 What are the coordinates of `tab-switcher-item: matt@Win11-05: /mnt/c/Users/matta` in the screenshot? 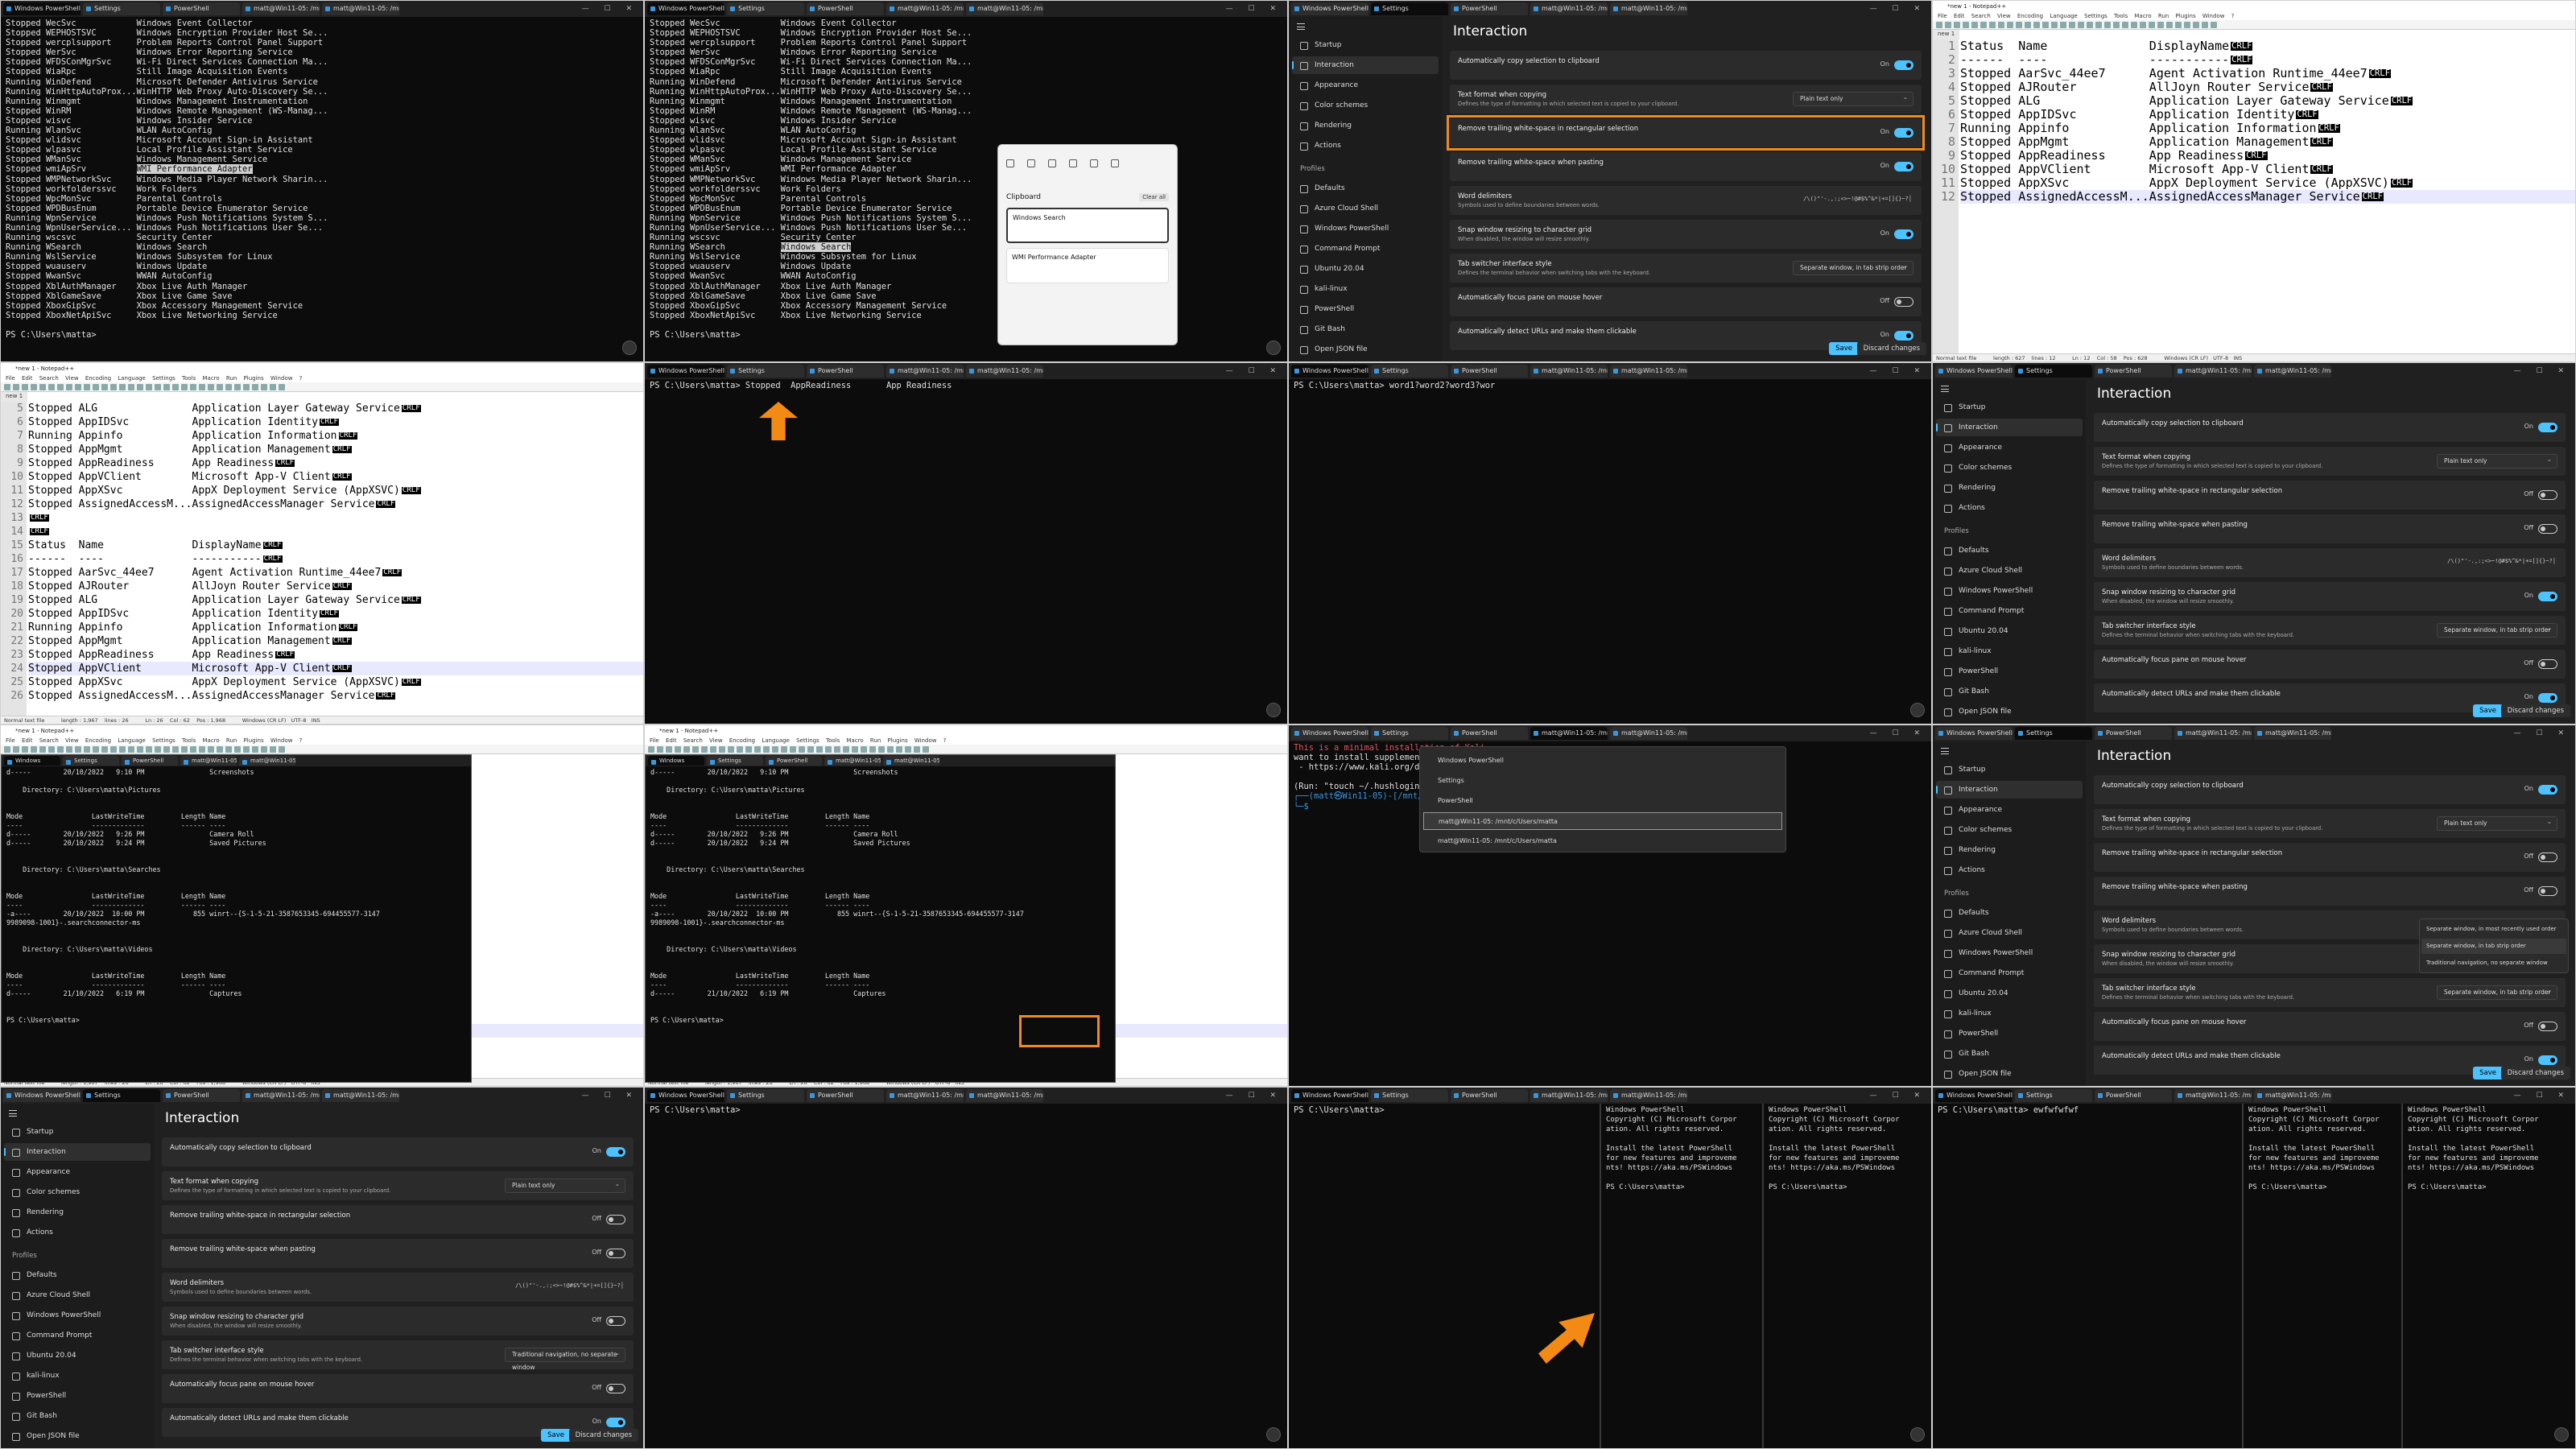 It's located at (1602, 821).